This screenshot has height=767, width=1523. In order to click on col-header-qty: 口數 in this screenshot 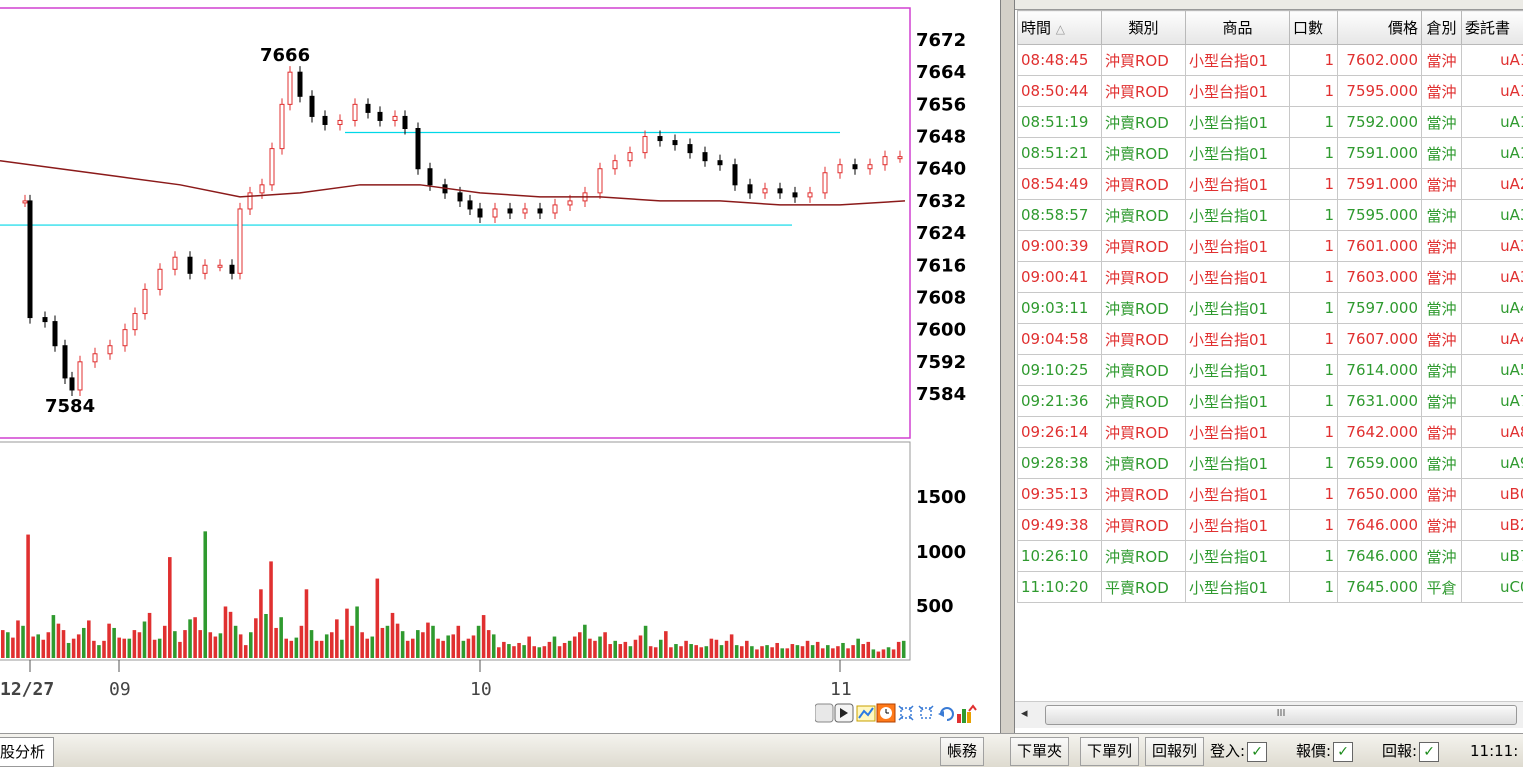, I will do `click(1313, 27)`.